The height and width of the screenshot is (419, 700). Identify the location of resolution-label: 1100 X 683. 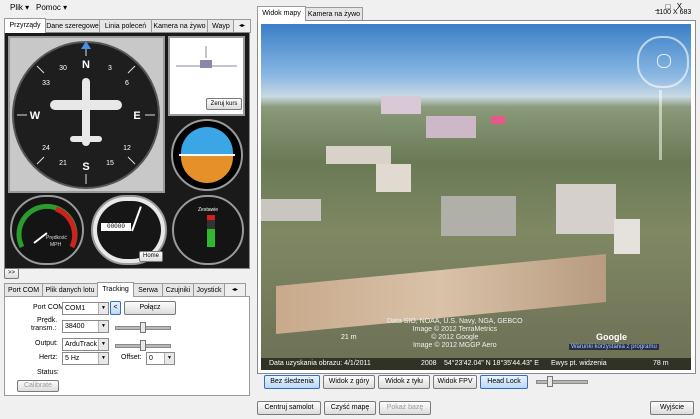
(674, 12).